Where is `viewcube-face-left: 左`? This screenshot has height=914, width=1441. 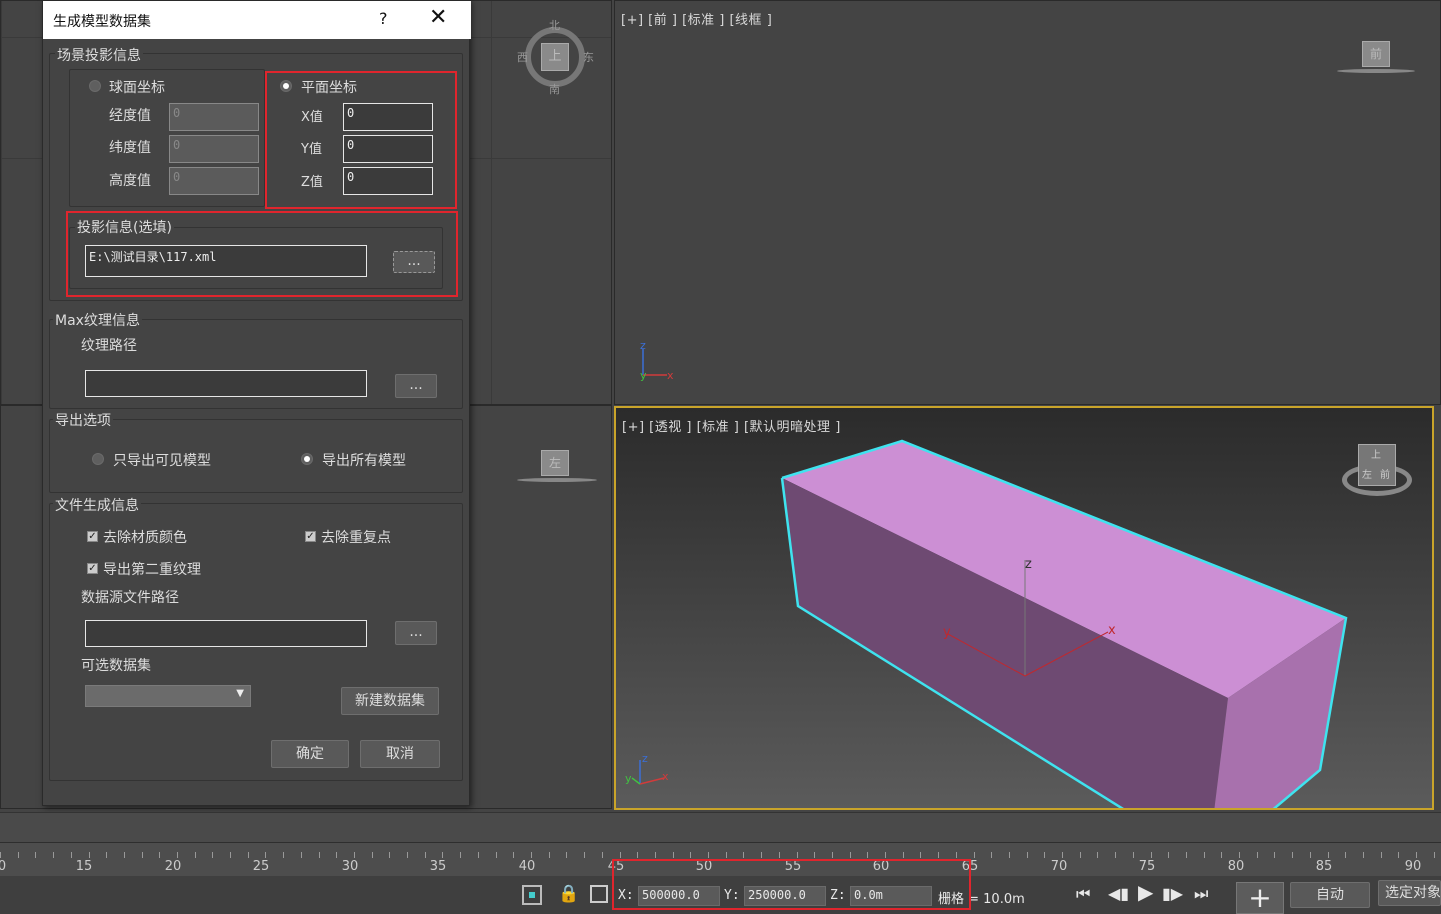
viewcube-face-left: 左 is located at coordinates (1367, 475).